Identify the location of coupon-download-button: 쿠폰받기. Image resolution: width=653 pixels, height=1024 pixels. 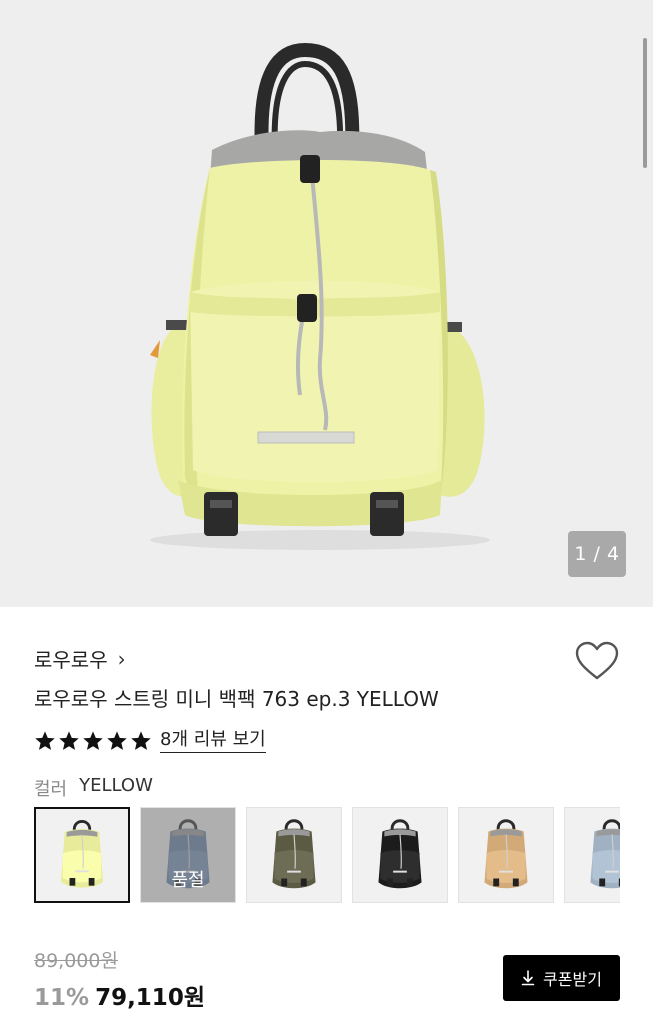
(561, 978).